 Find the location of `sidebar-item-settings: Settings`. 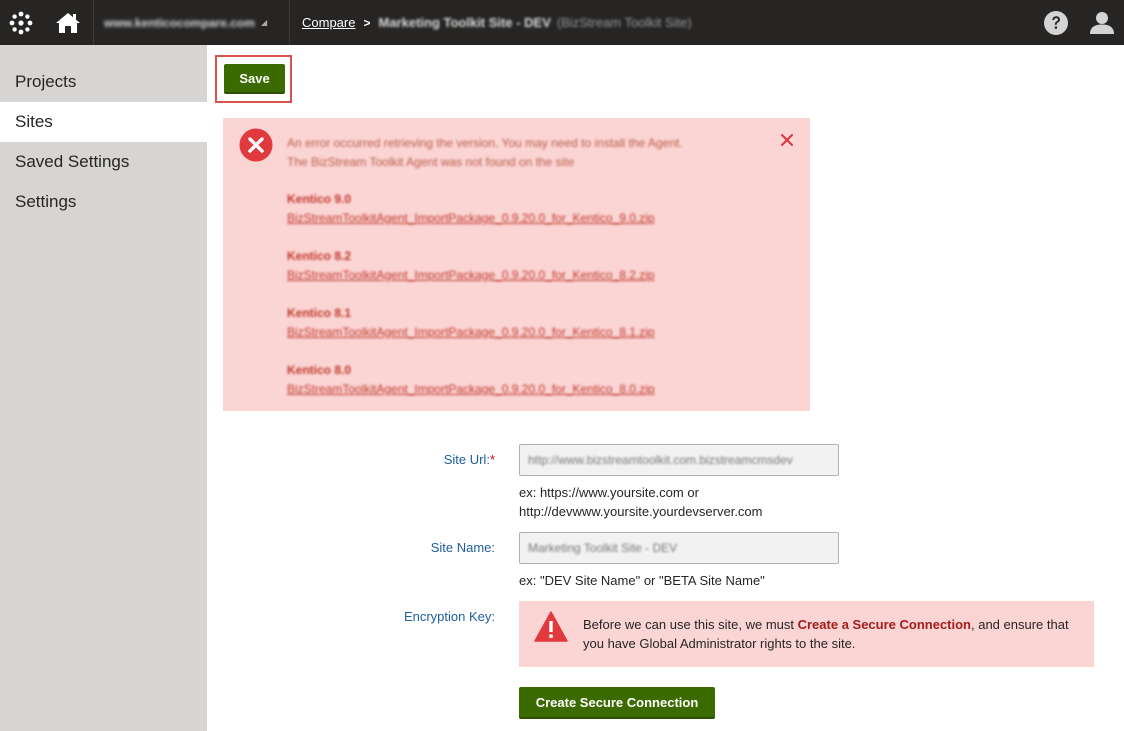

sidebar-item-settings: Settings is located at coordinates (103, 202).